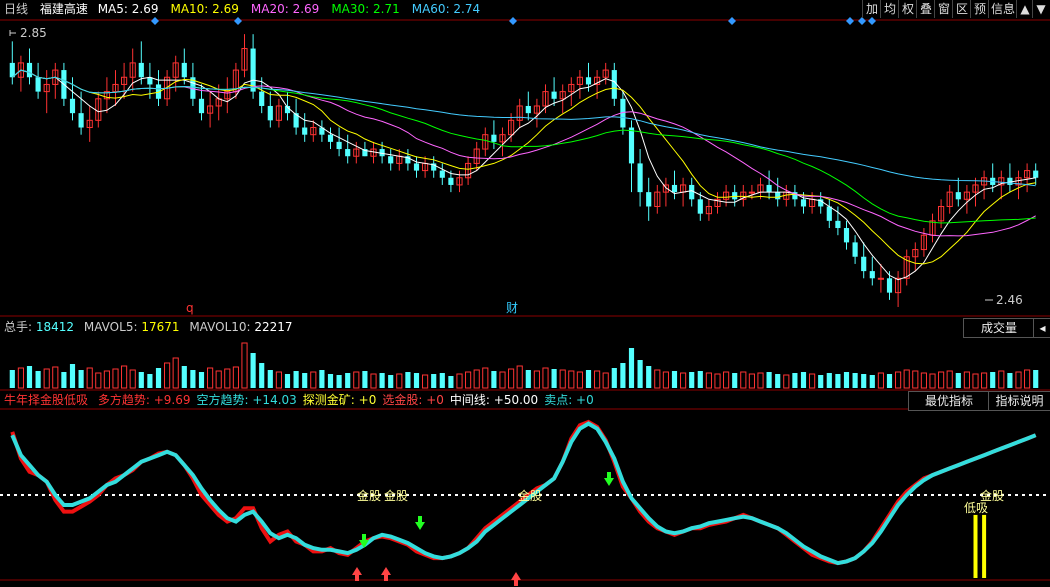 The height and width of the screenshot is (587, 1050). What do you see at coordinates (513, 21) in the screenshot?
I see `event-diamond-markers` at bounding box center [513, 21].